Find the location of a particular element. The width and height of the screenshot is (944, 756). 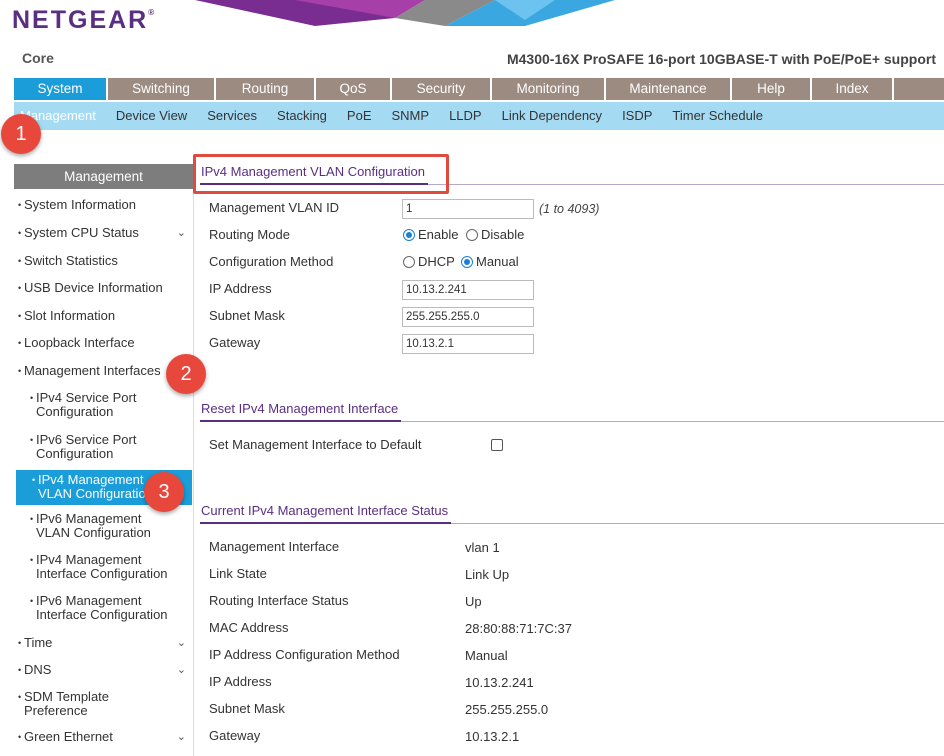

config-method-label: Configuration Method is located at coordinates (271, 261).